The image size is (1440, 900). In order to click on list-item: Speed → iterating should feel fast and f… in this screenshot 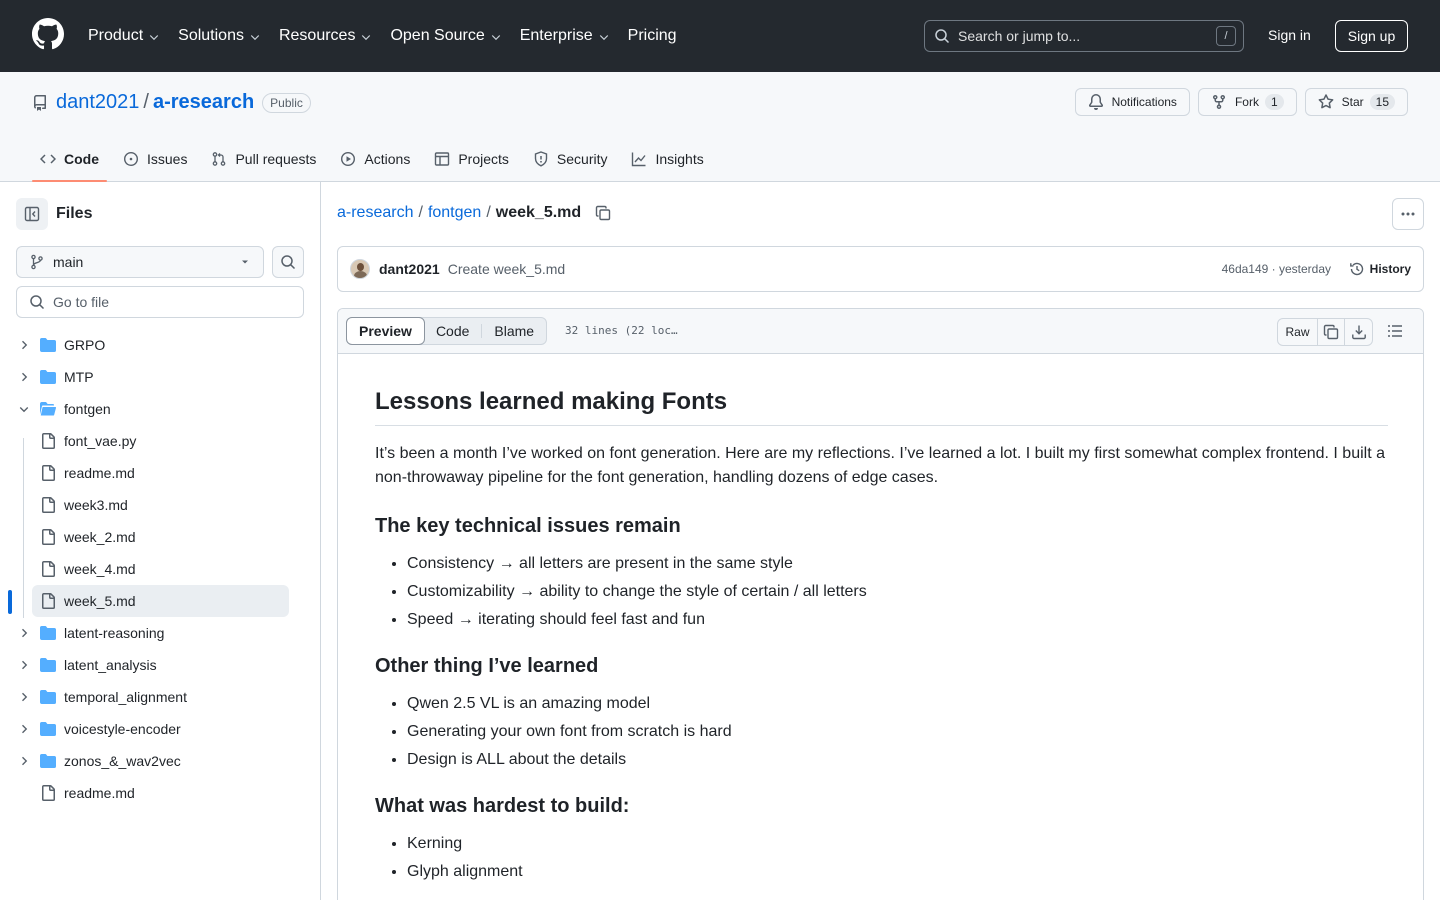, I will do `click(897, 620)`.